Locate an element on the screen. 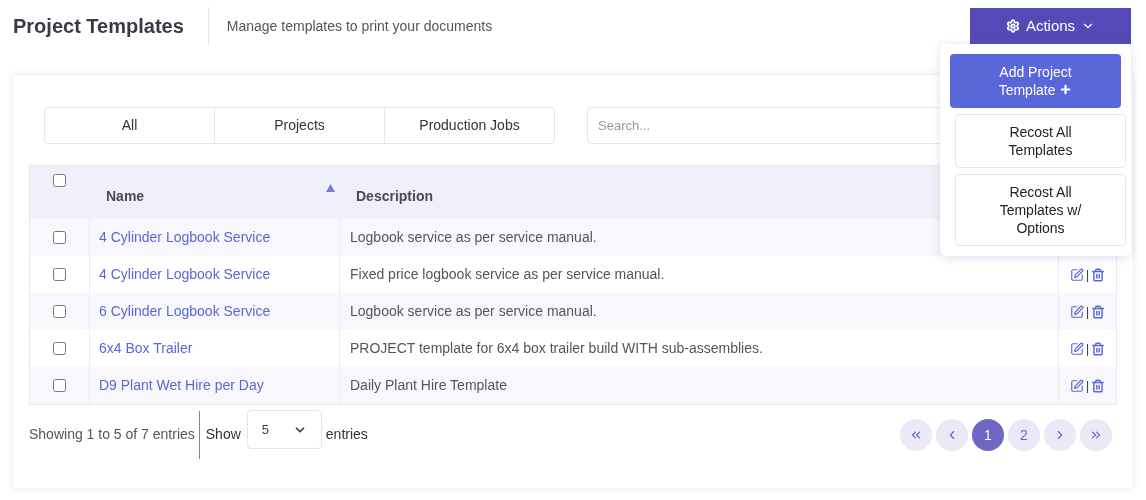  first-page-button is located at coordinates (916, 435).